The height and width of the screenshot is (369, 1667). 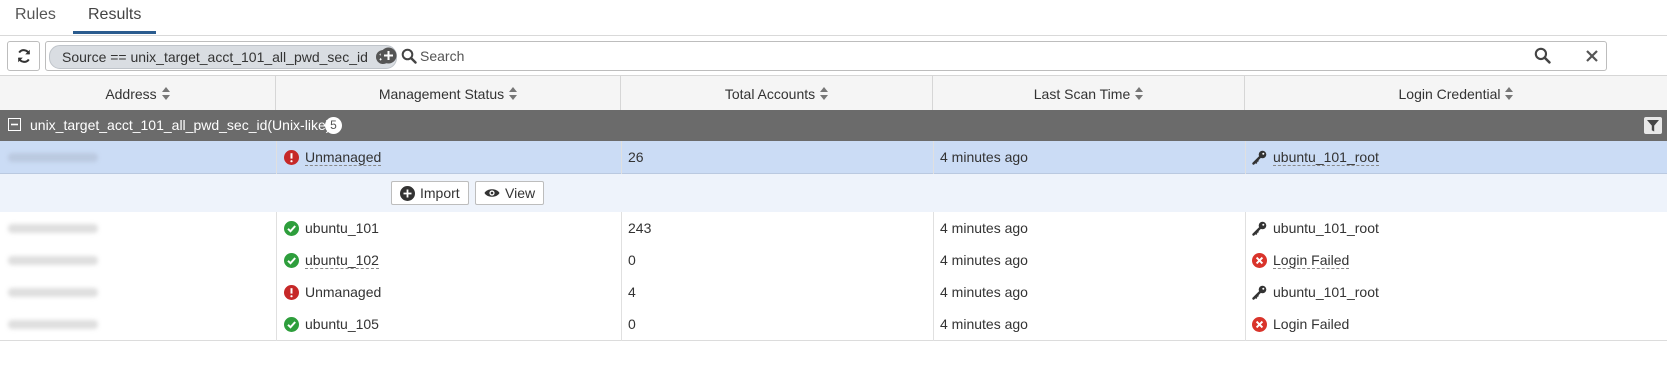 I want to click on management-status-text: ubuntu_101, so click(x=342, y=228).